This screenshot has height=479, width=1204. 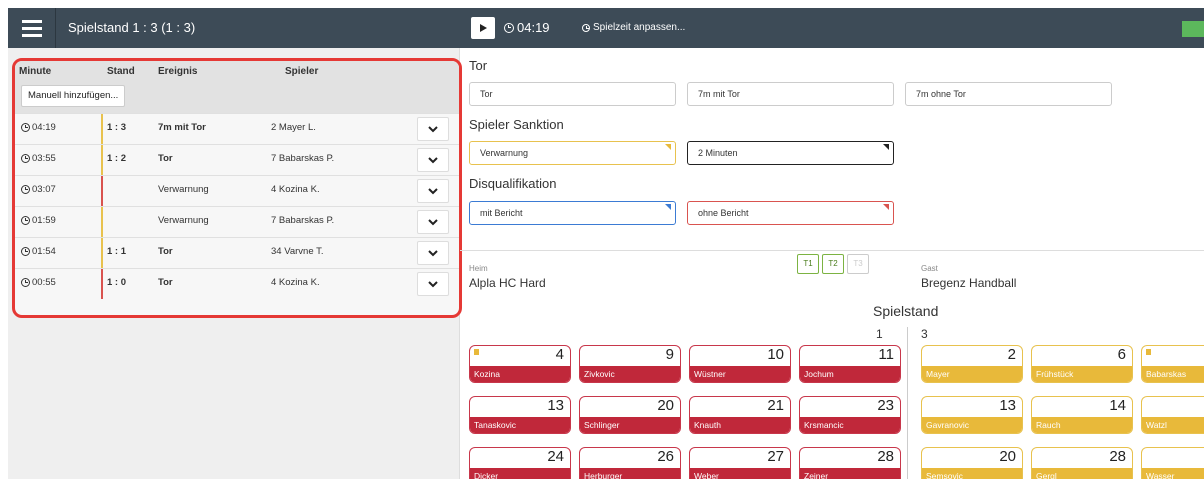 What do you see at coordinates (237, 221) in the screenshot?
I see `event-row: 01:59 Verwarnung 7 Babarskas P.` at bounding box center [237, 221].